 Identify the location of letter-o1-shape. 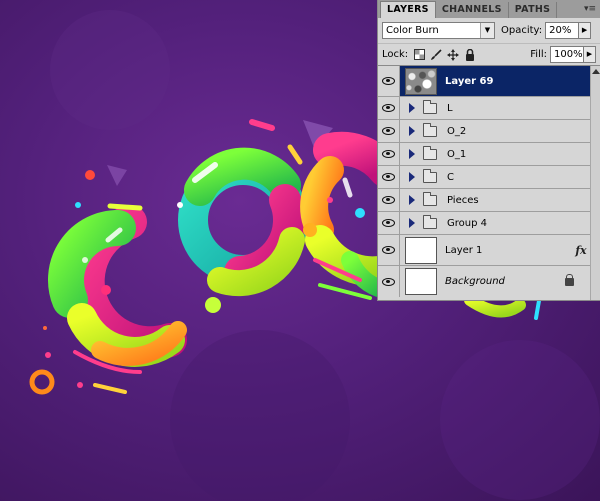
(242, 222).